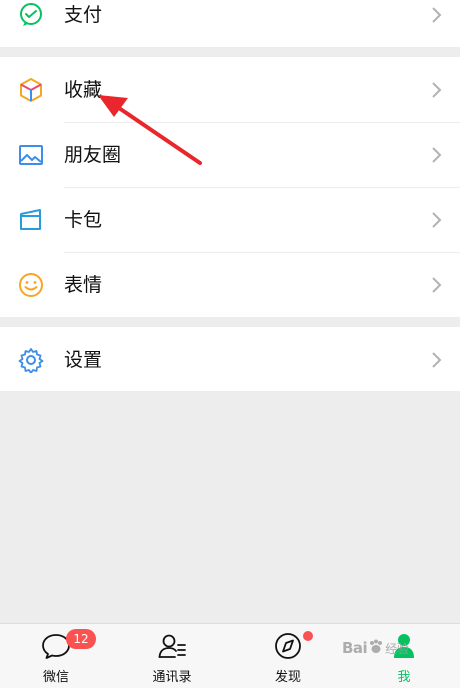 Image resolution: width=460 pixels, height=688 pixels. I want to click on watermark-text: Bai, so click(355, 648).